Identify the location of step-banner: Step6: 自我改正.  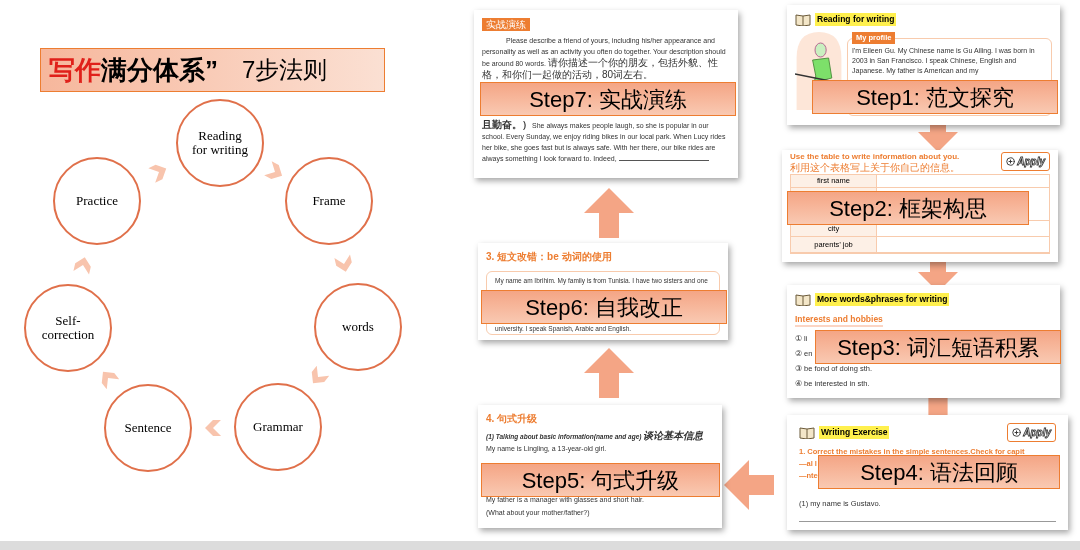
(604, 307).